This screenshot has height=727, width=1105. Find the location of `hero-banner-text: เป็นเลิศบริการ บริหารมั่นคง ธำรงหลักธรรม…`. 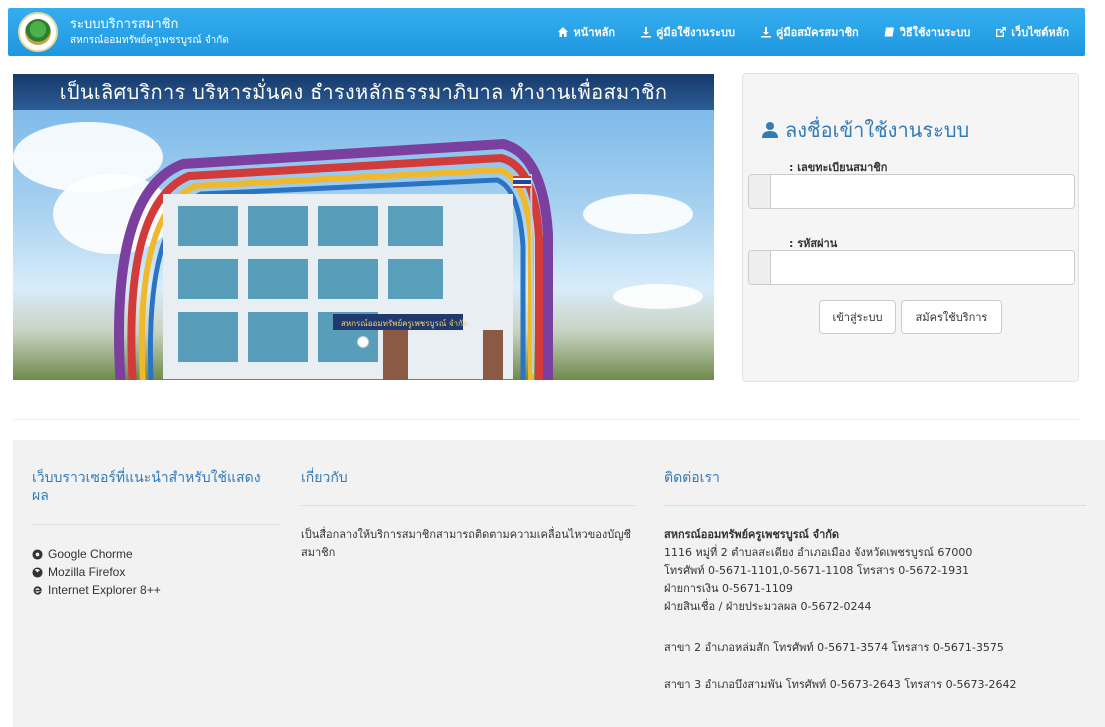

hero-banner-text: เป็นเลิศบริการ บริหารมั่นคง ธำรงหลักธรรม… is located at coordinates (363, 92).